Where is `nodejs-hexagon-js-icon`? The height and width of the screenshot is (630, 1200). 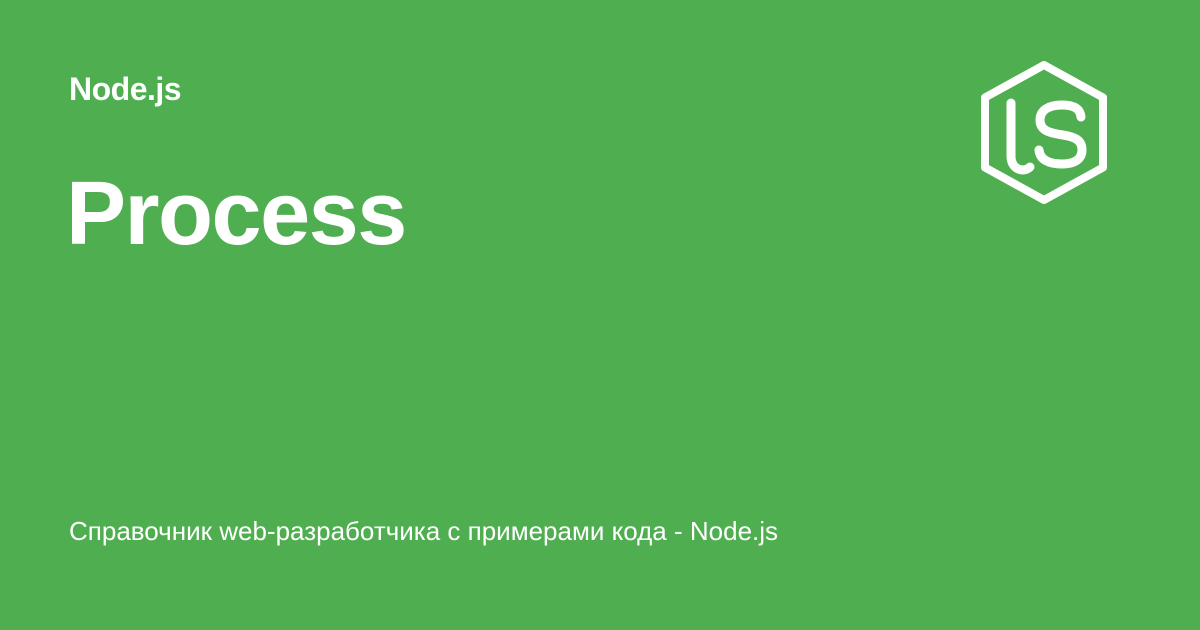
nodejs-hexagon-js-icon is located at coordinates (1044, 132).